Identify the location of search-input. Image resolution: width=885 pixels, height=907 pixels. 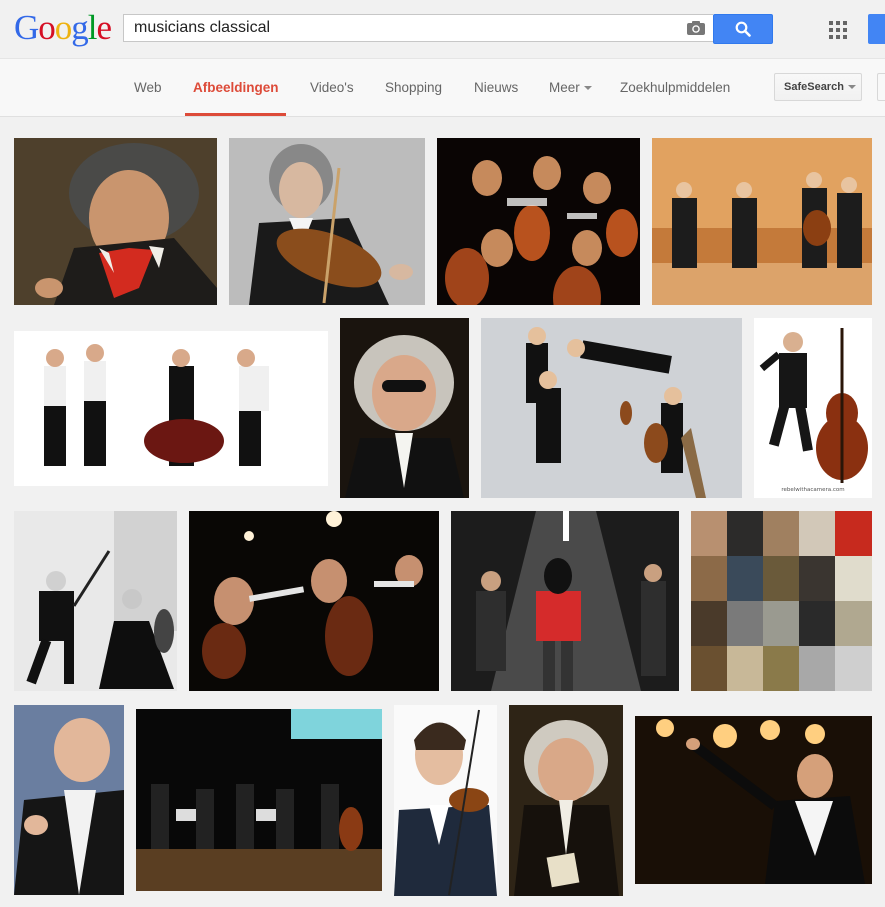
(409, 28).